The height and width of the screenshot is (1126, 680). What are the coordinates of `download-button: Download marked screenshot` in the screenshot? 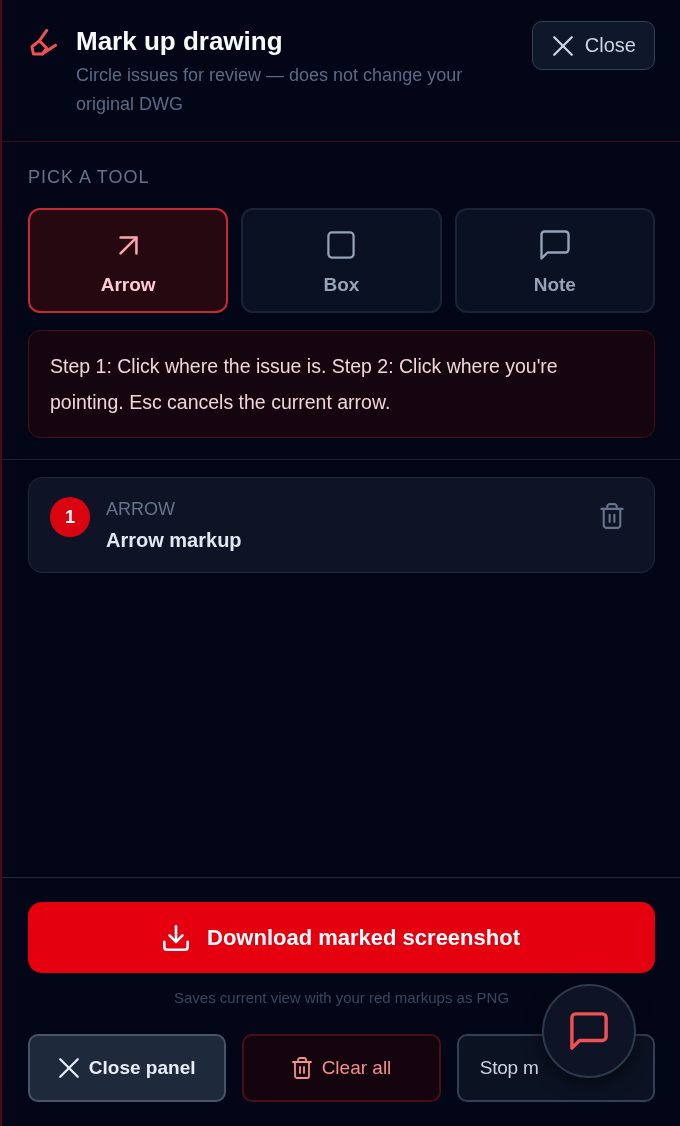 It's located at (341, 937).